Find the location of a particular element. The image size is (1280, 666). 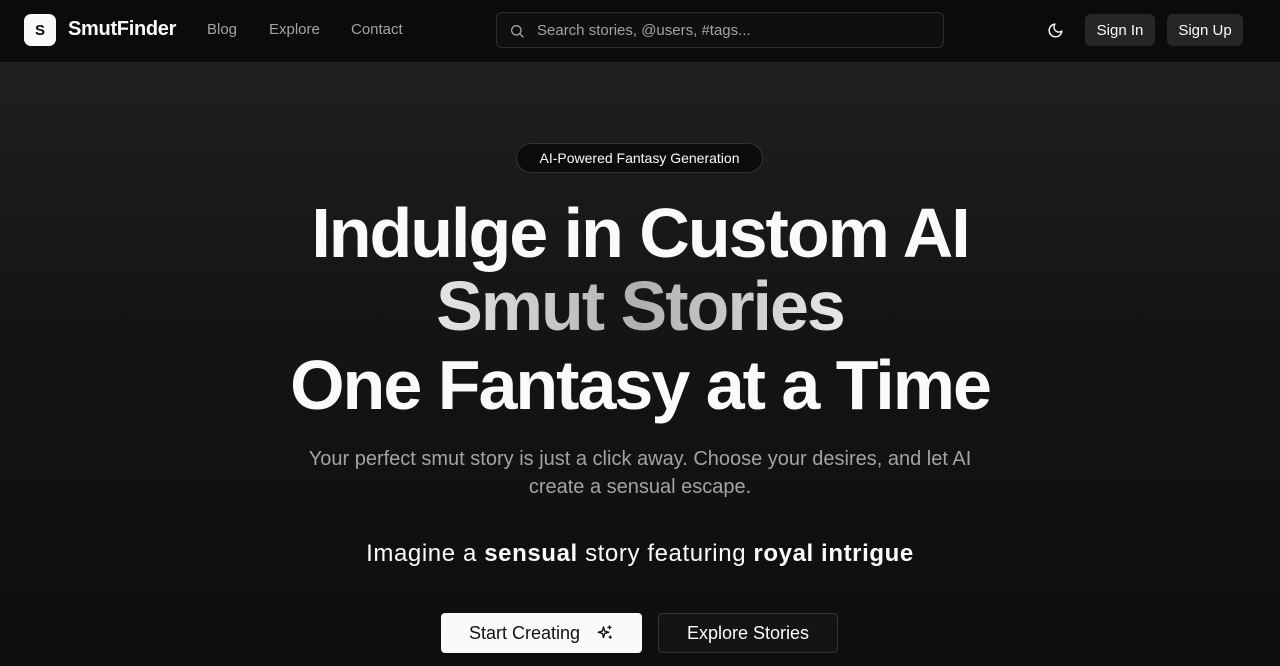

moon-icon is located at coordinates (1055, 29).